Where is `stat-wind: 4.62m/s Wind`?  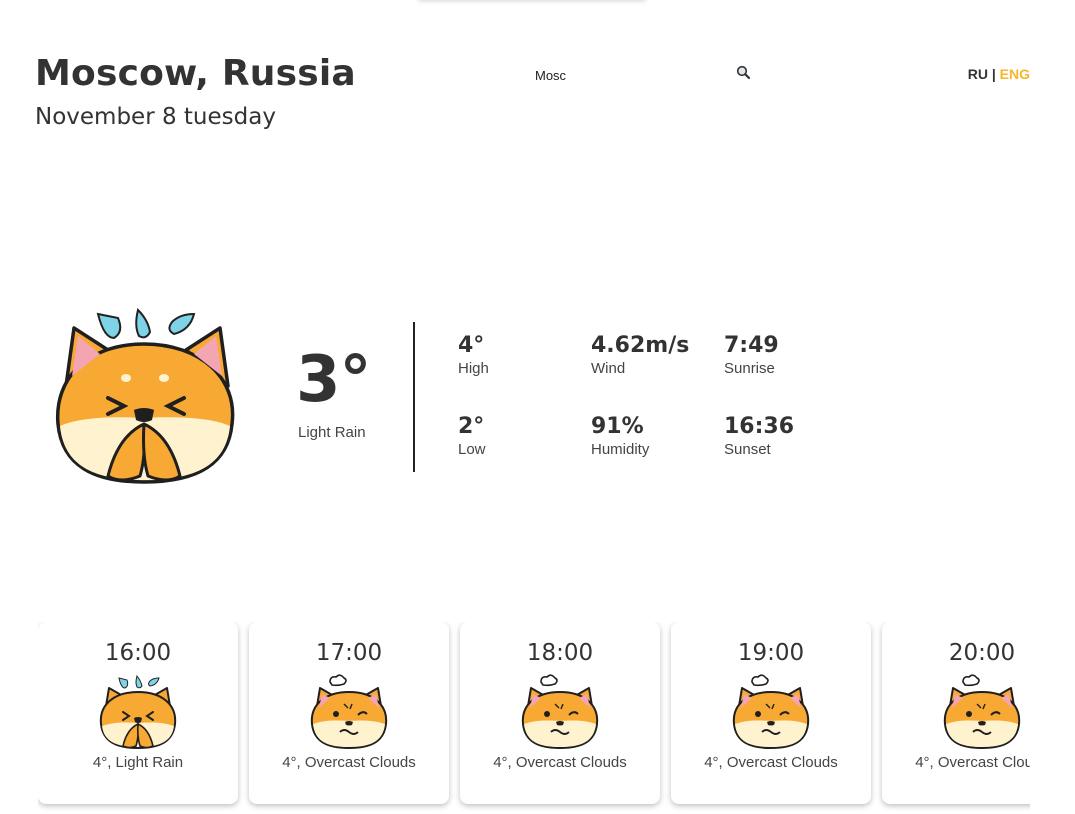 stat-wind: 4.62m/s Wind is located at coordinates (640, 355).